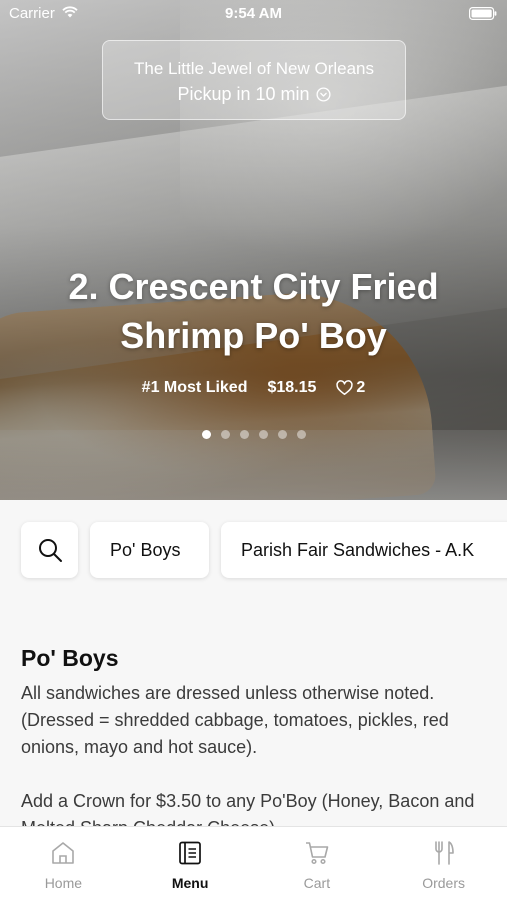 This screenshot has height=900, width=507. I want to click on carousel-page-indicator, so click(253, 434).